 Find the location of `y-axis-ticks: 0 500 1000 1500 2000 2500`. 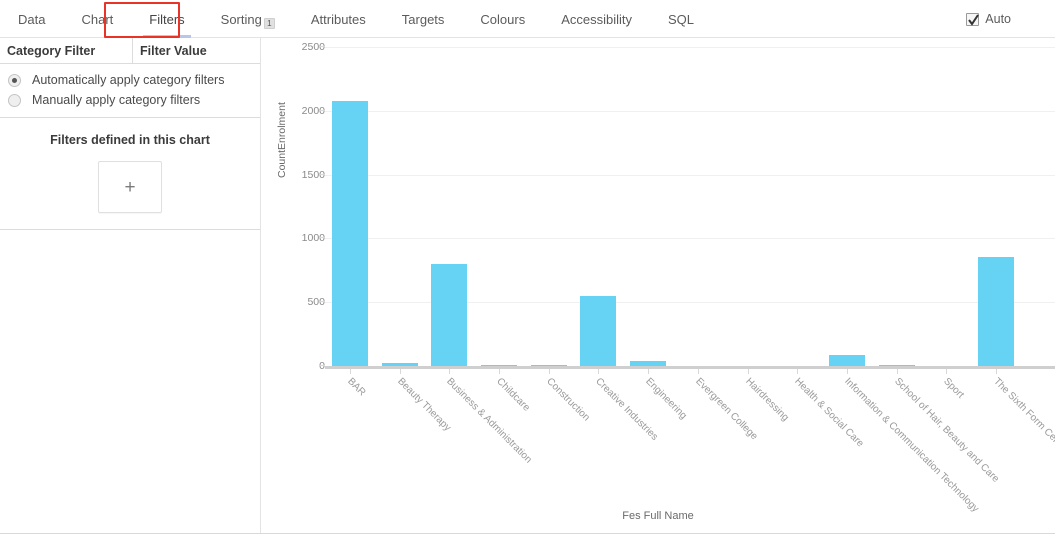

y-axis-ticks: 0 500 1000 1500 2000 2500 is located at coordinates (293, 286).